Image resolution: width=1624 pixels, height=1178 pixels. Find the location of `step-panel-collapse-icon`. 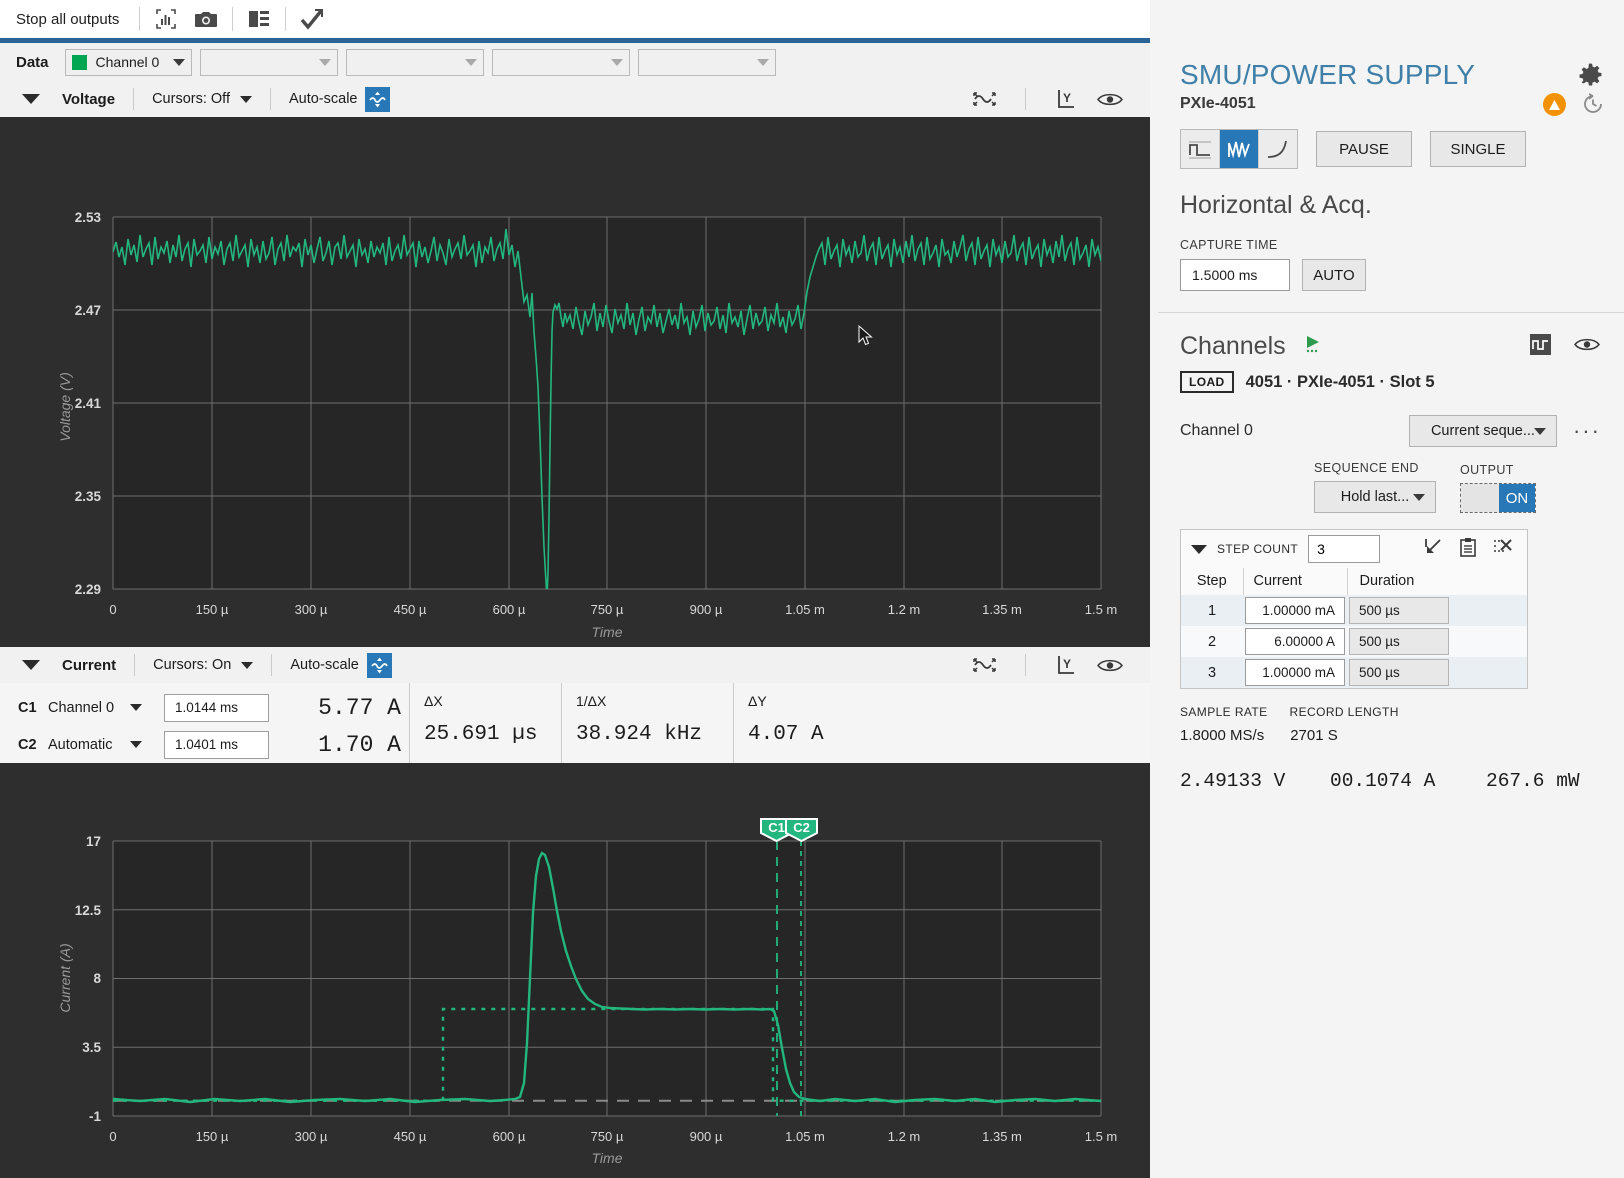

step-panel-collapse-icon is located at coordinates (1199, 549).